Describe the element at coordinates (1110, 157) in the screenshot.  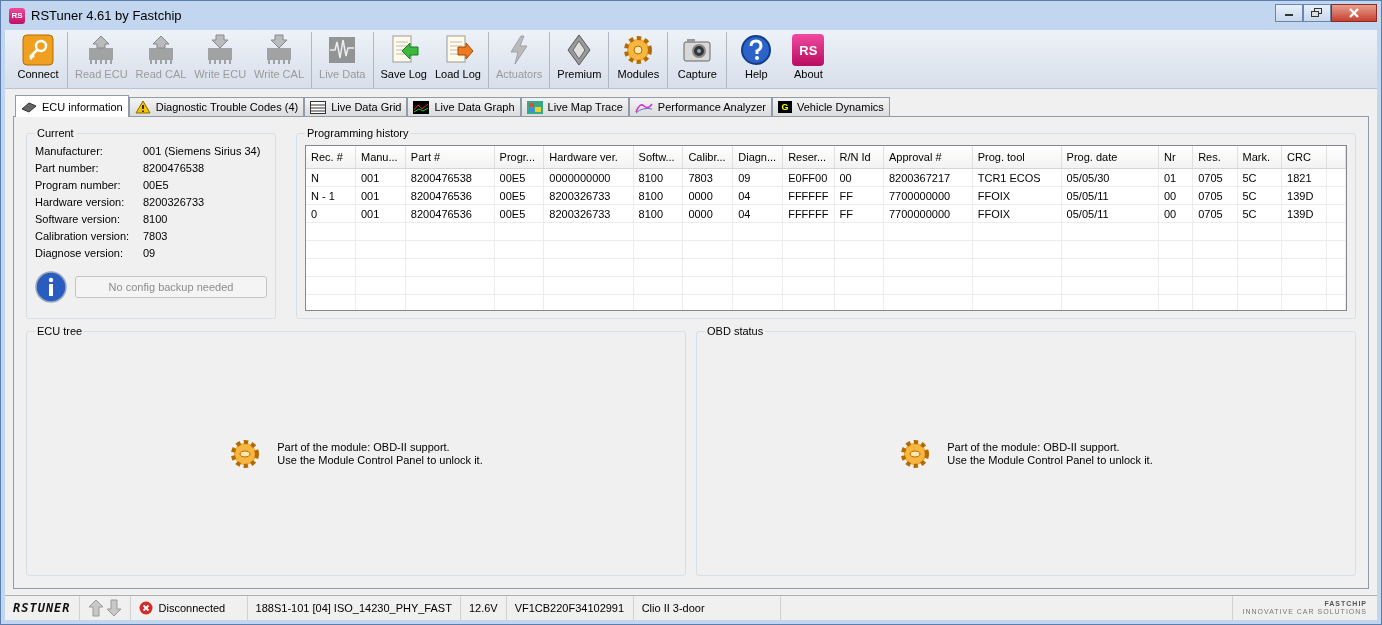
I see `column-header: Prog. date` at that location.